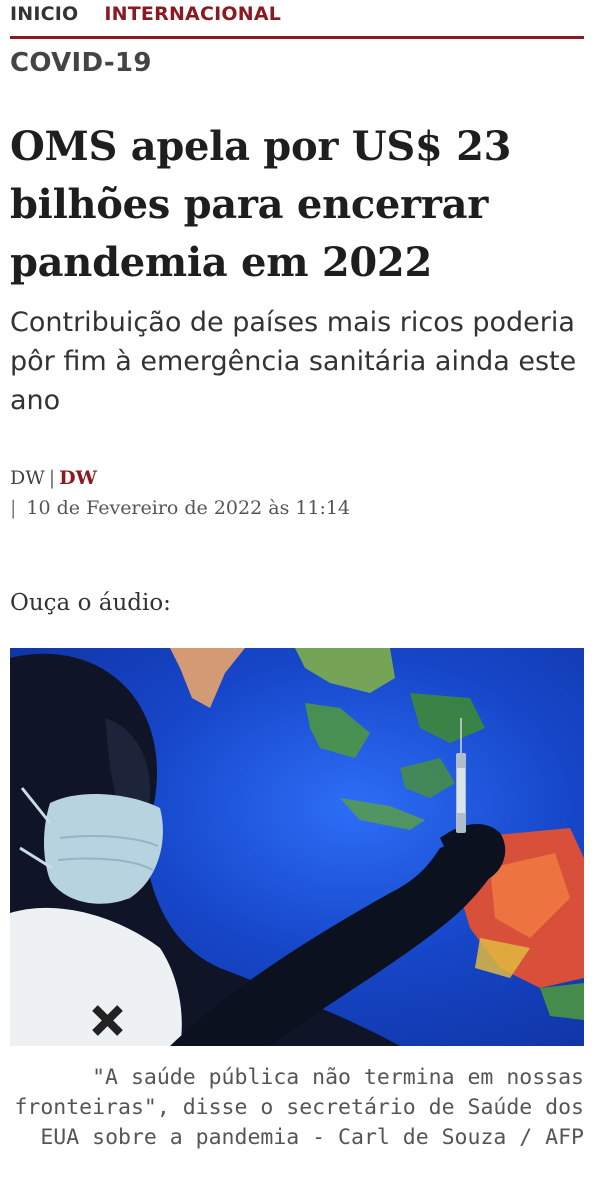 The height and width of the screenshot is (1200, 594). Describe the element at coordinates (345, 670) in the screenshot. I see `map-land-green-top` at that location.